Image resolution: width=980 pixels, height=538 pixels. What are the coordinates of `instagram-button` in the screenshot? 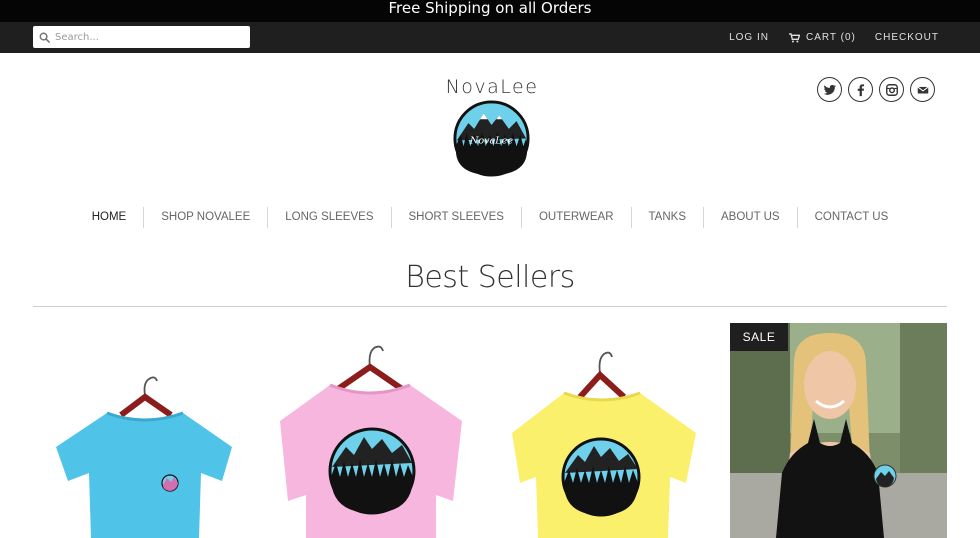 It's located at (891, 89).